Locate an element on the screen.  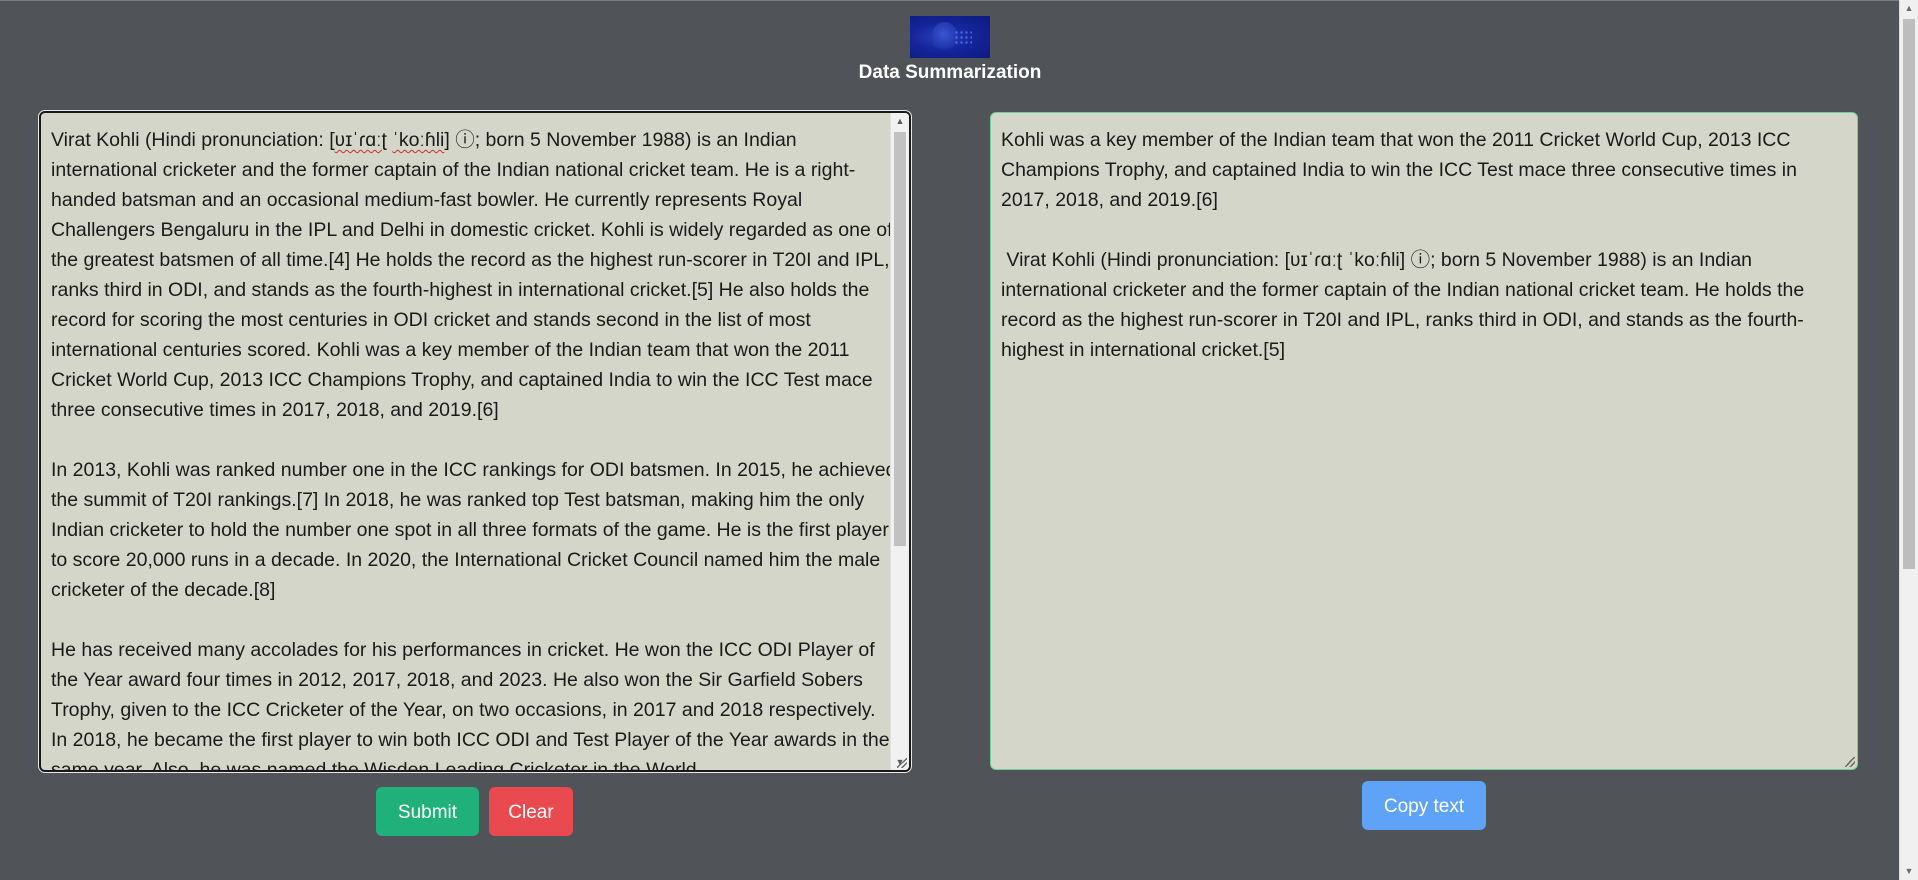
header: Data Summarization is located at coordinates (950, 45).